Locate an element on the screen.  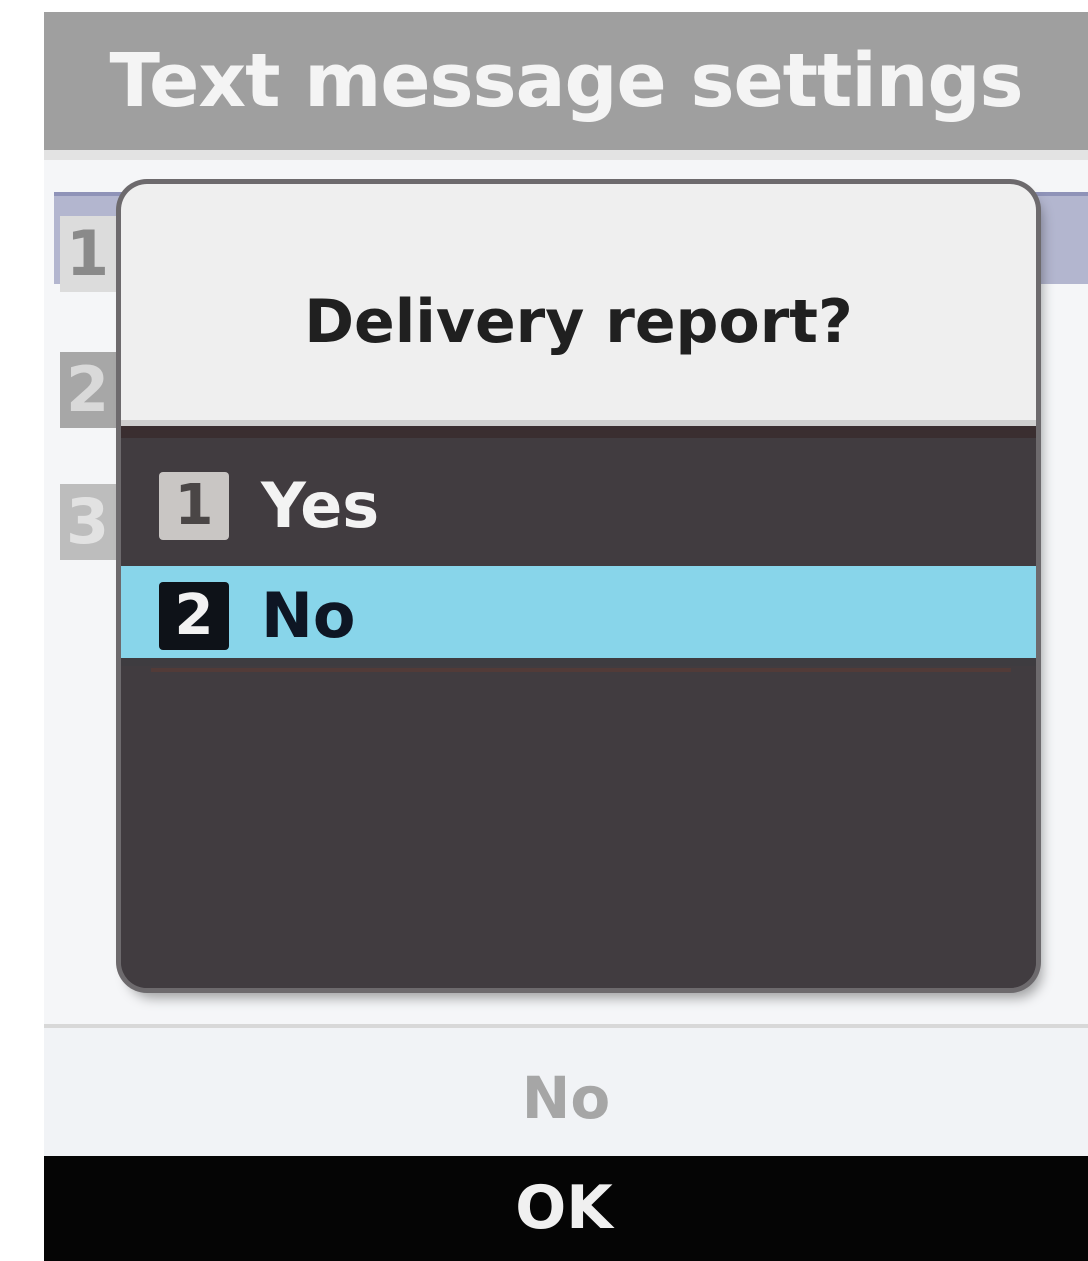
current-value-area: No is located at coordinates (566, 1090).